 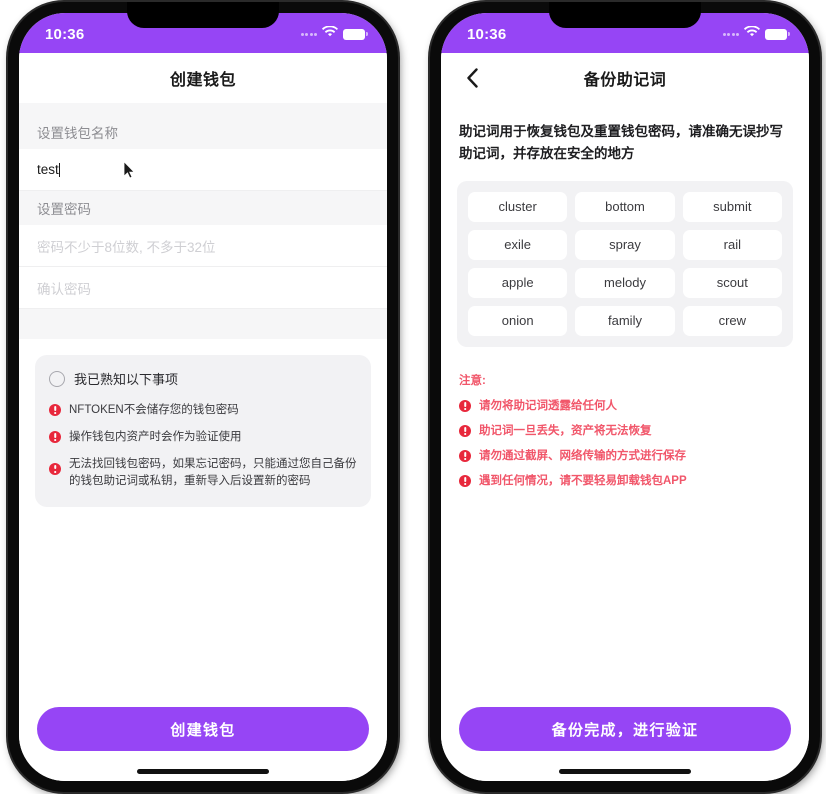 I want to click on note-item: 遇到任何情况，请不要轻易卸载钱包APP, so click(x=625, y=480).